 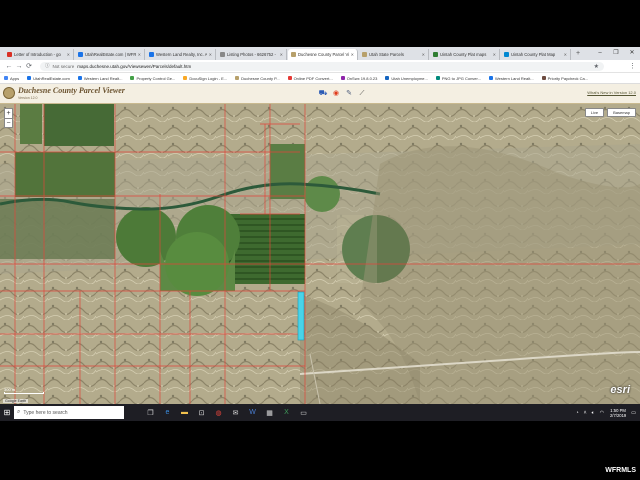 I want to click on mail-icon: ✉, so click(x=235, y=413).